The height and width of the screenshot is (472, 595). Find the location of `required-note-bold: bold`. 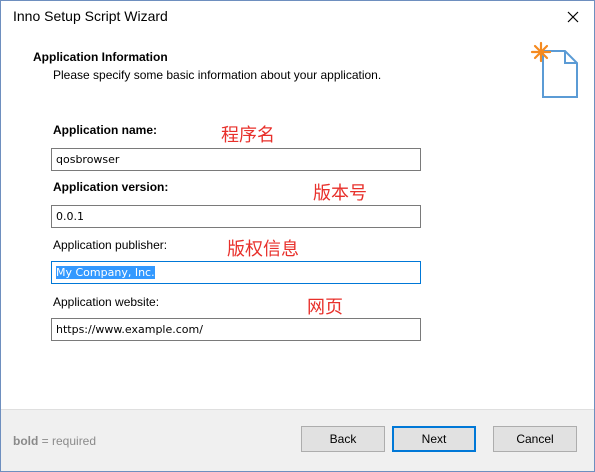

required-note-bold: bold is located at coordinates (26, 441).